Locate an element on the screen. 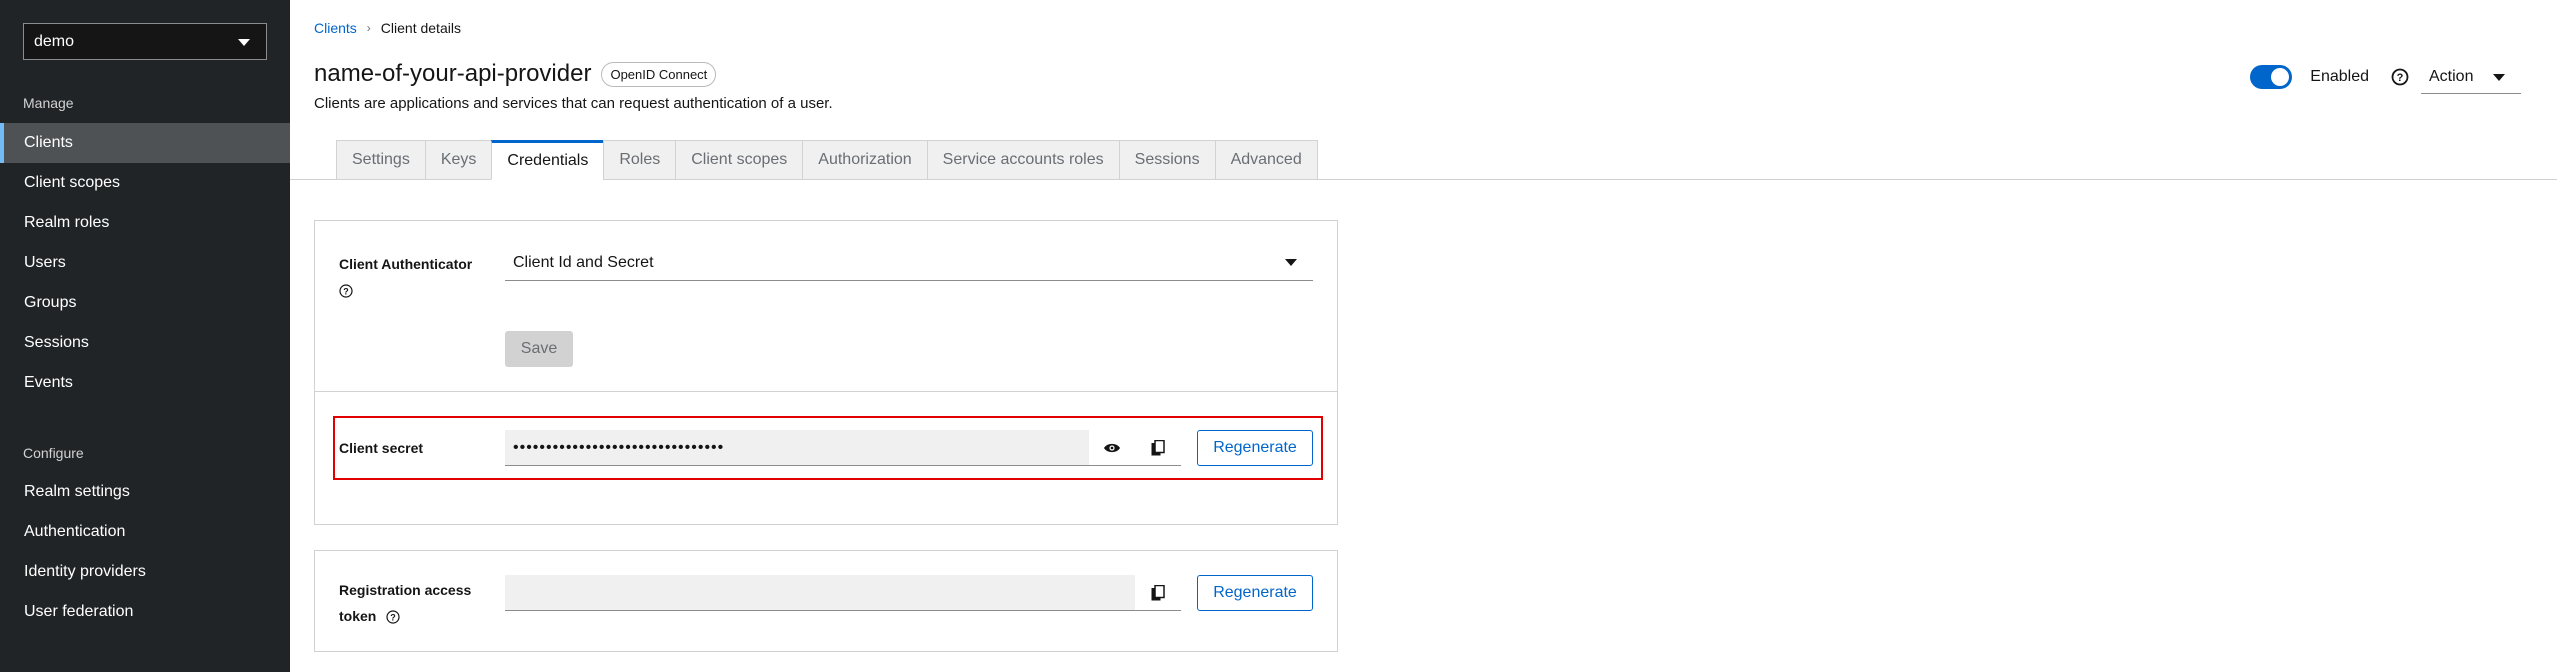 This screenshot has height=672, width=2557. tab-keys: Keys is located at coordinates (458, 160).